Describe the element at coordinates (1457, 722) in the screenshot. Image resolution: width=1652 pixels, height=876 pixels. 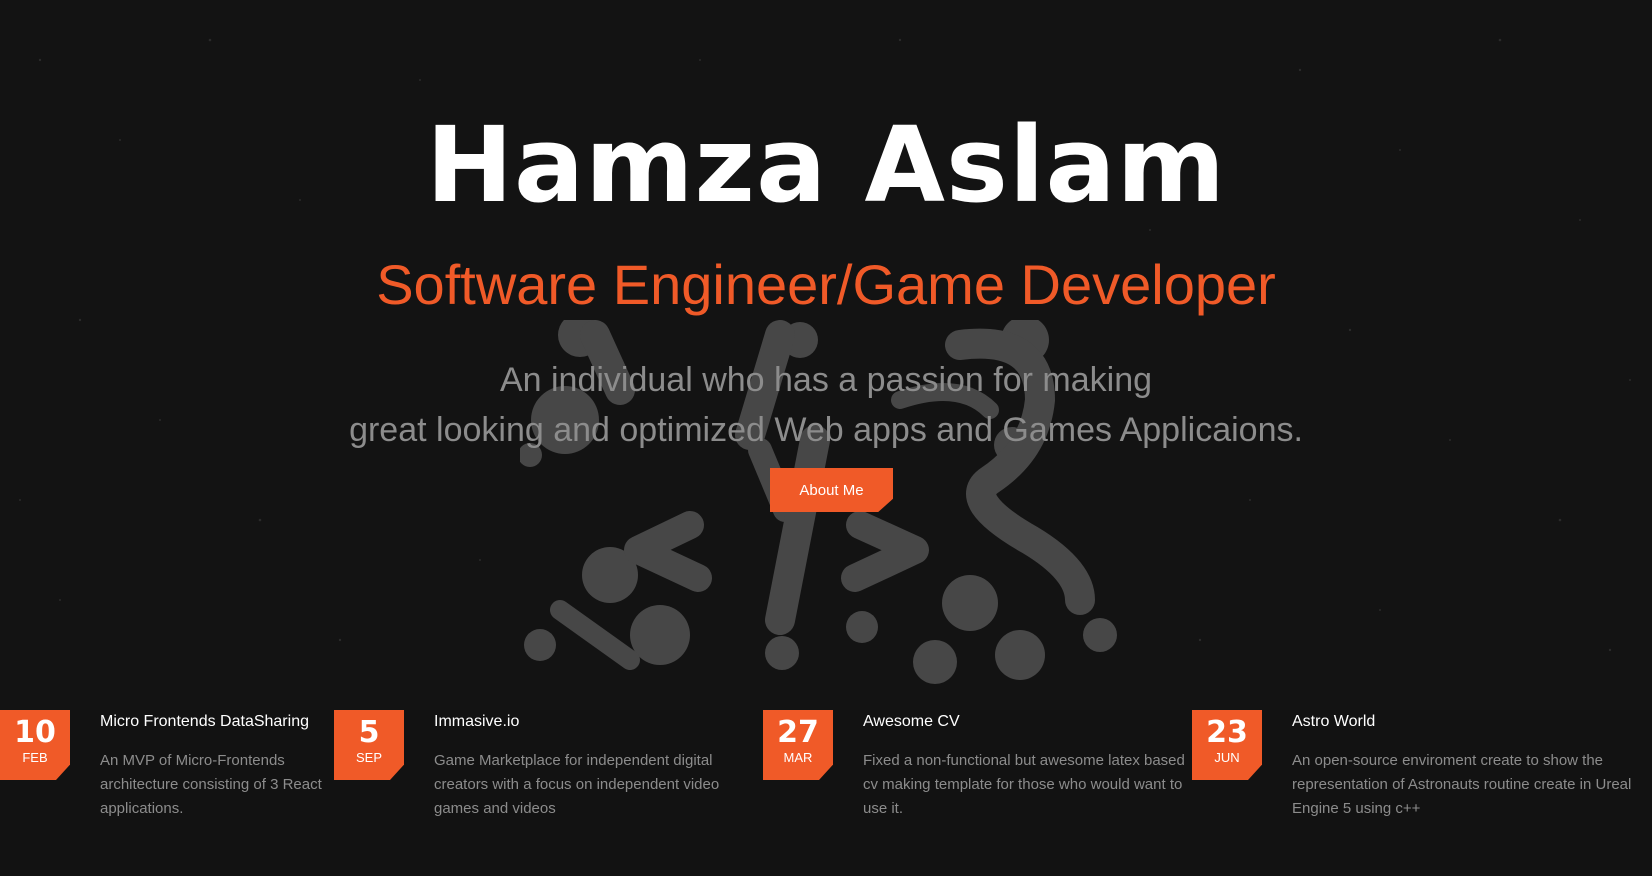
I see `project-title: Astro World` at that location.